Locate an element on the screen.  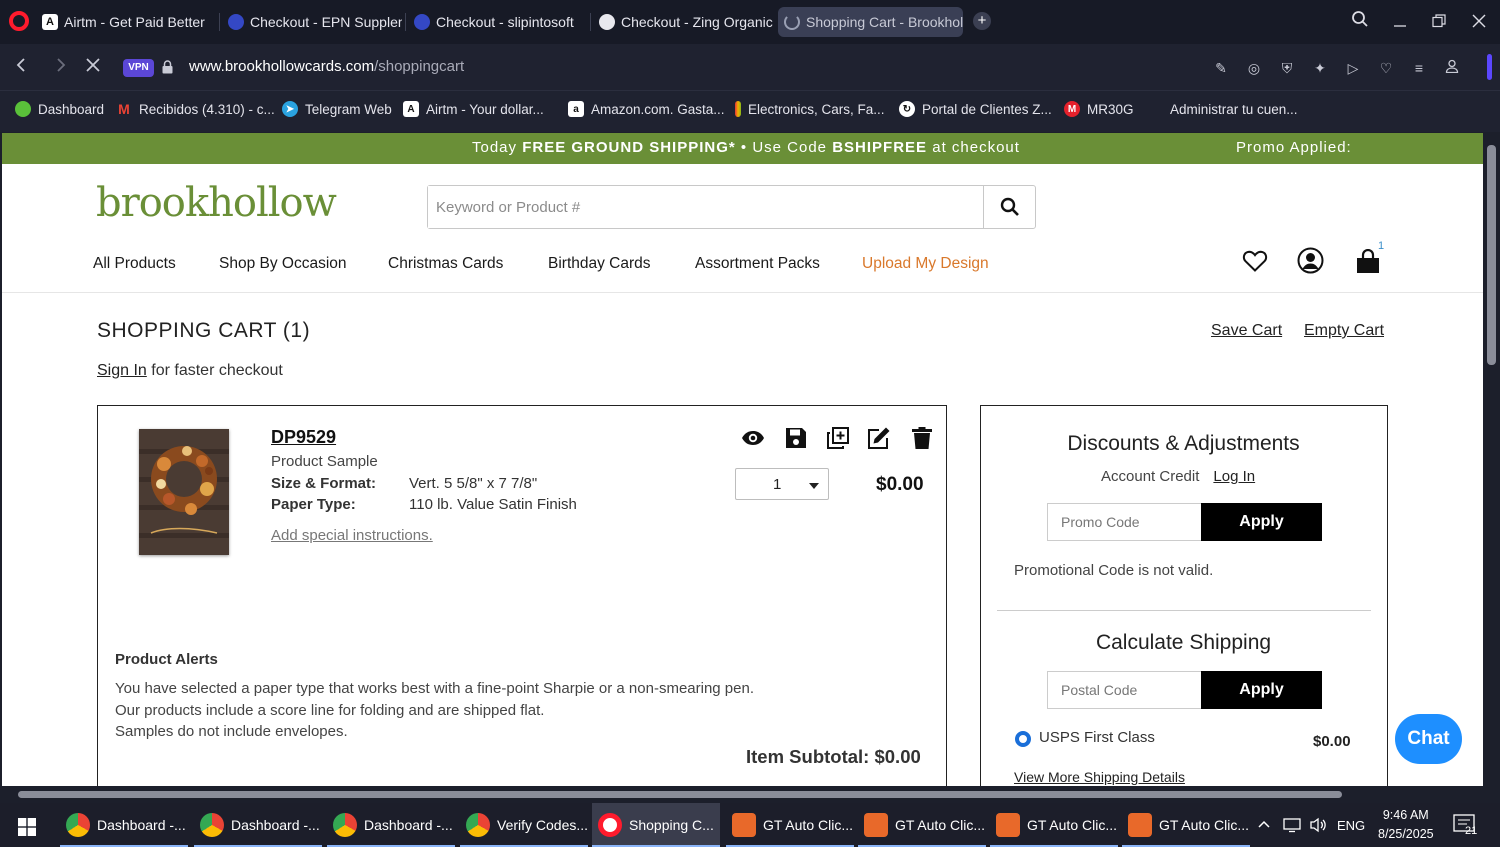
search-tabs-icon is located at coordinates (1360, 21).